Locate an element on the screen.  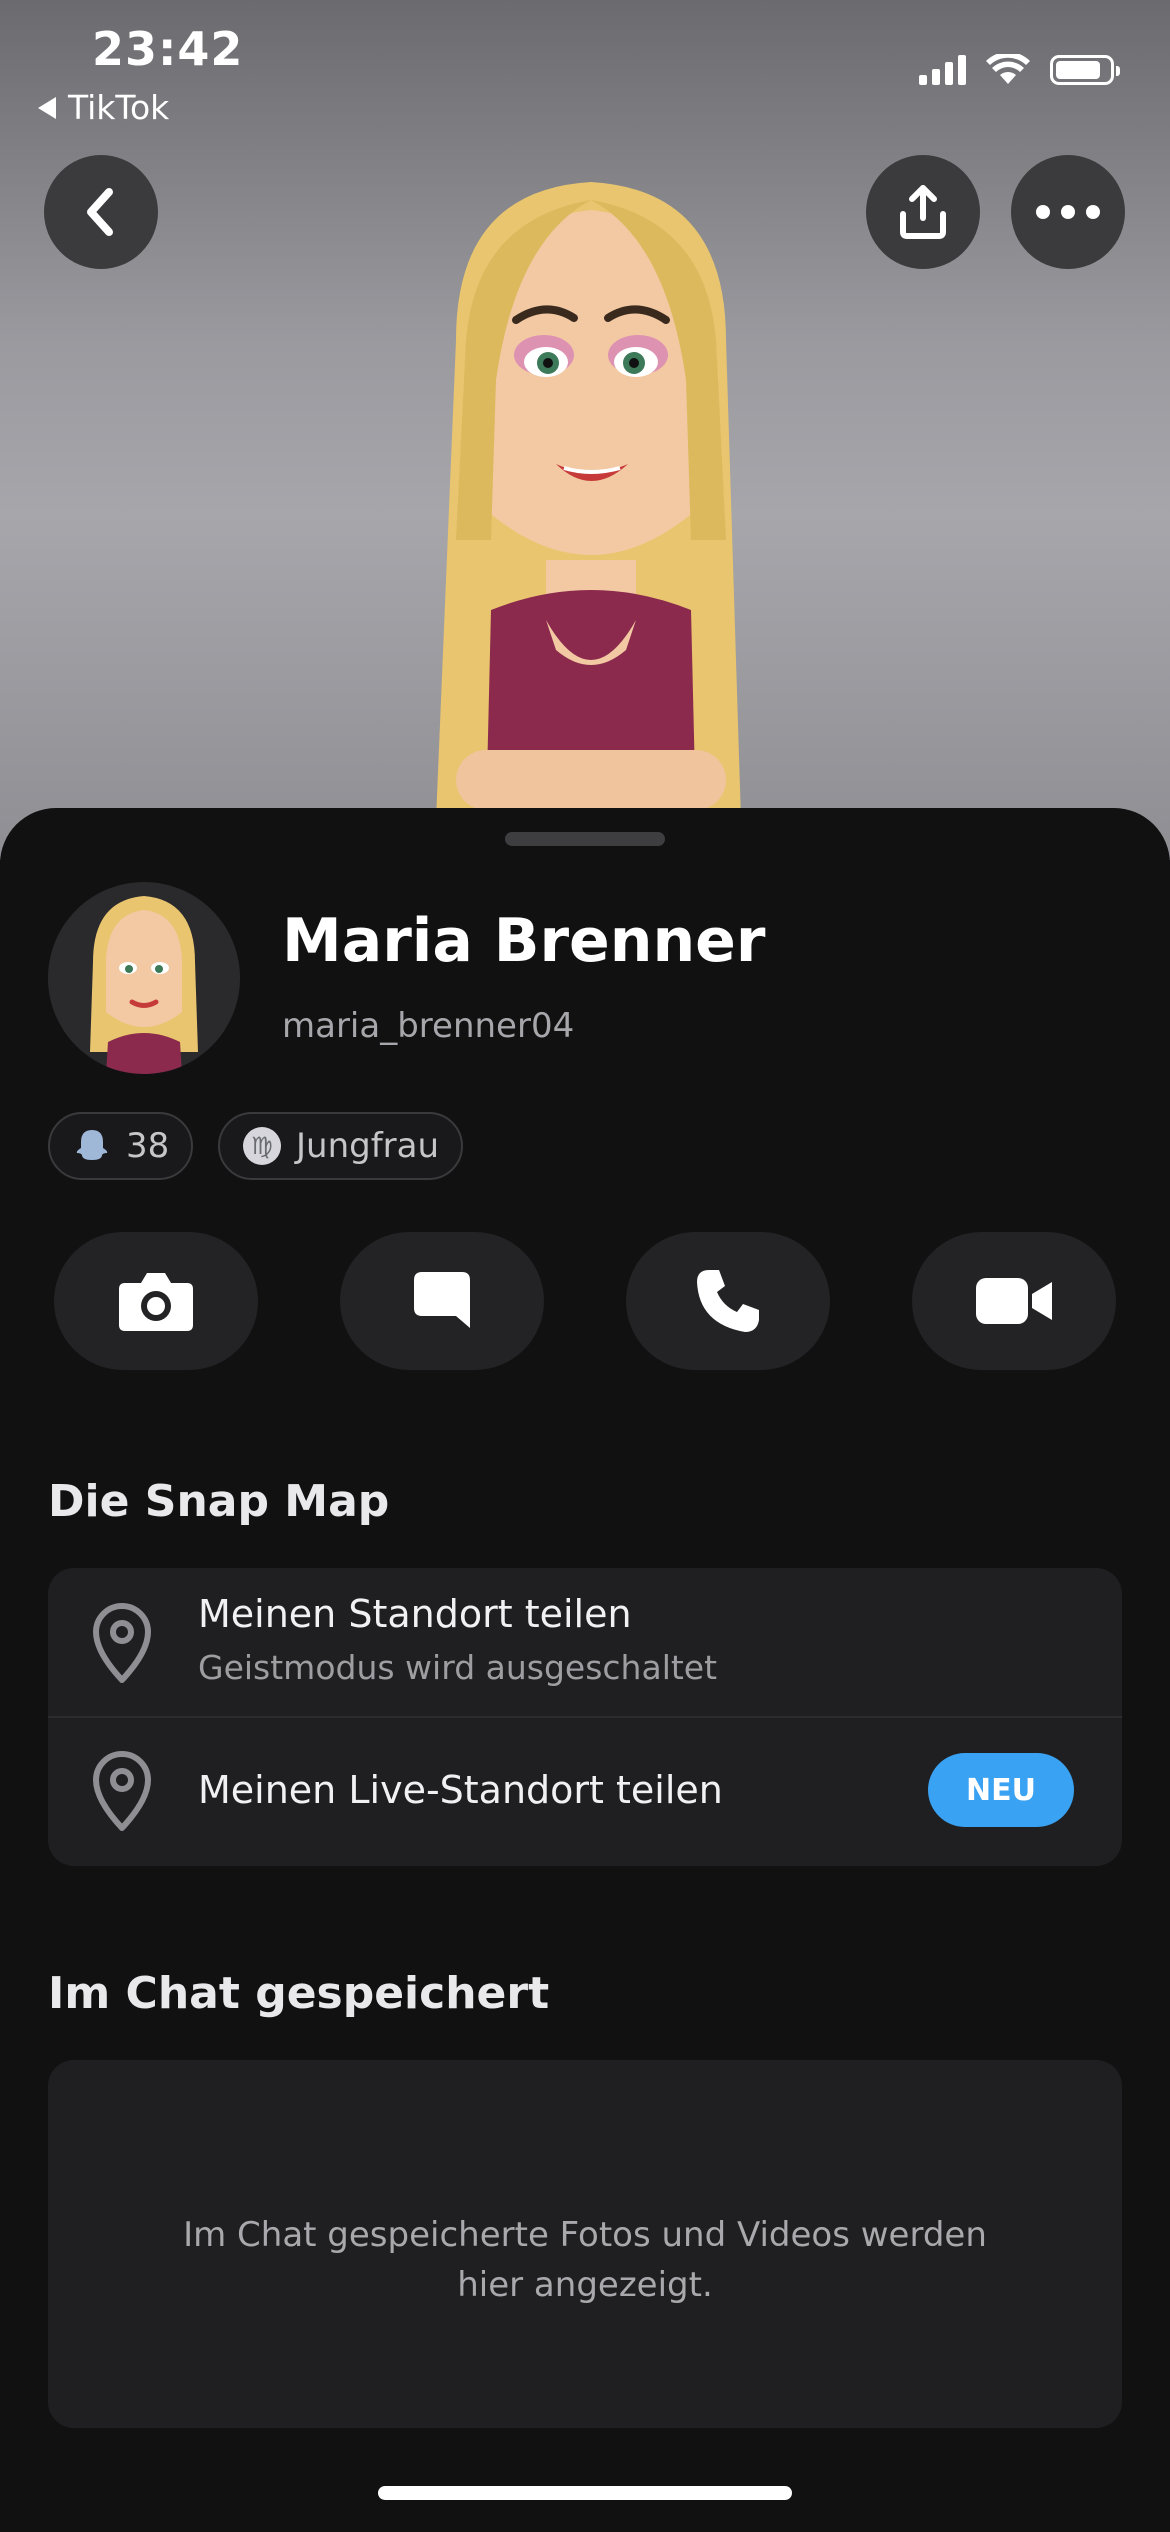
share-button is located at coordinates (923, 212).